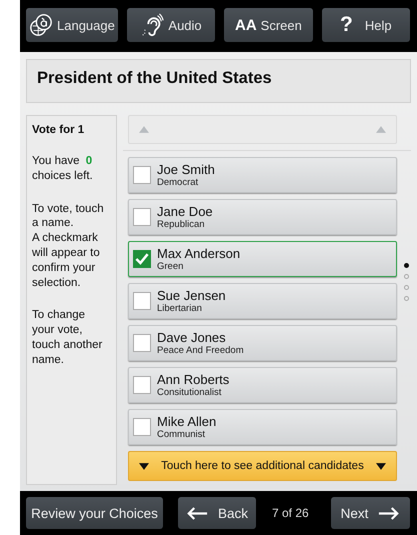 This screenshot has height=535, width=417. Describe the element at coordinates (185, 211) in the screenshot. I see `candidate-name: Jane Doe` at that location.